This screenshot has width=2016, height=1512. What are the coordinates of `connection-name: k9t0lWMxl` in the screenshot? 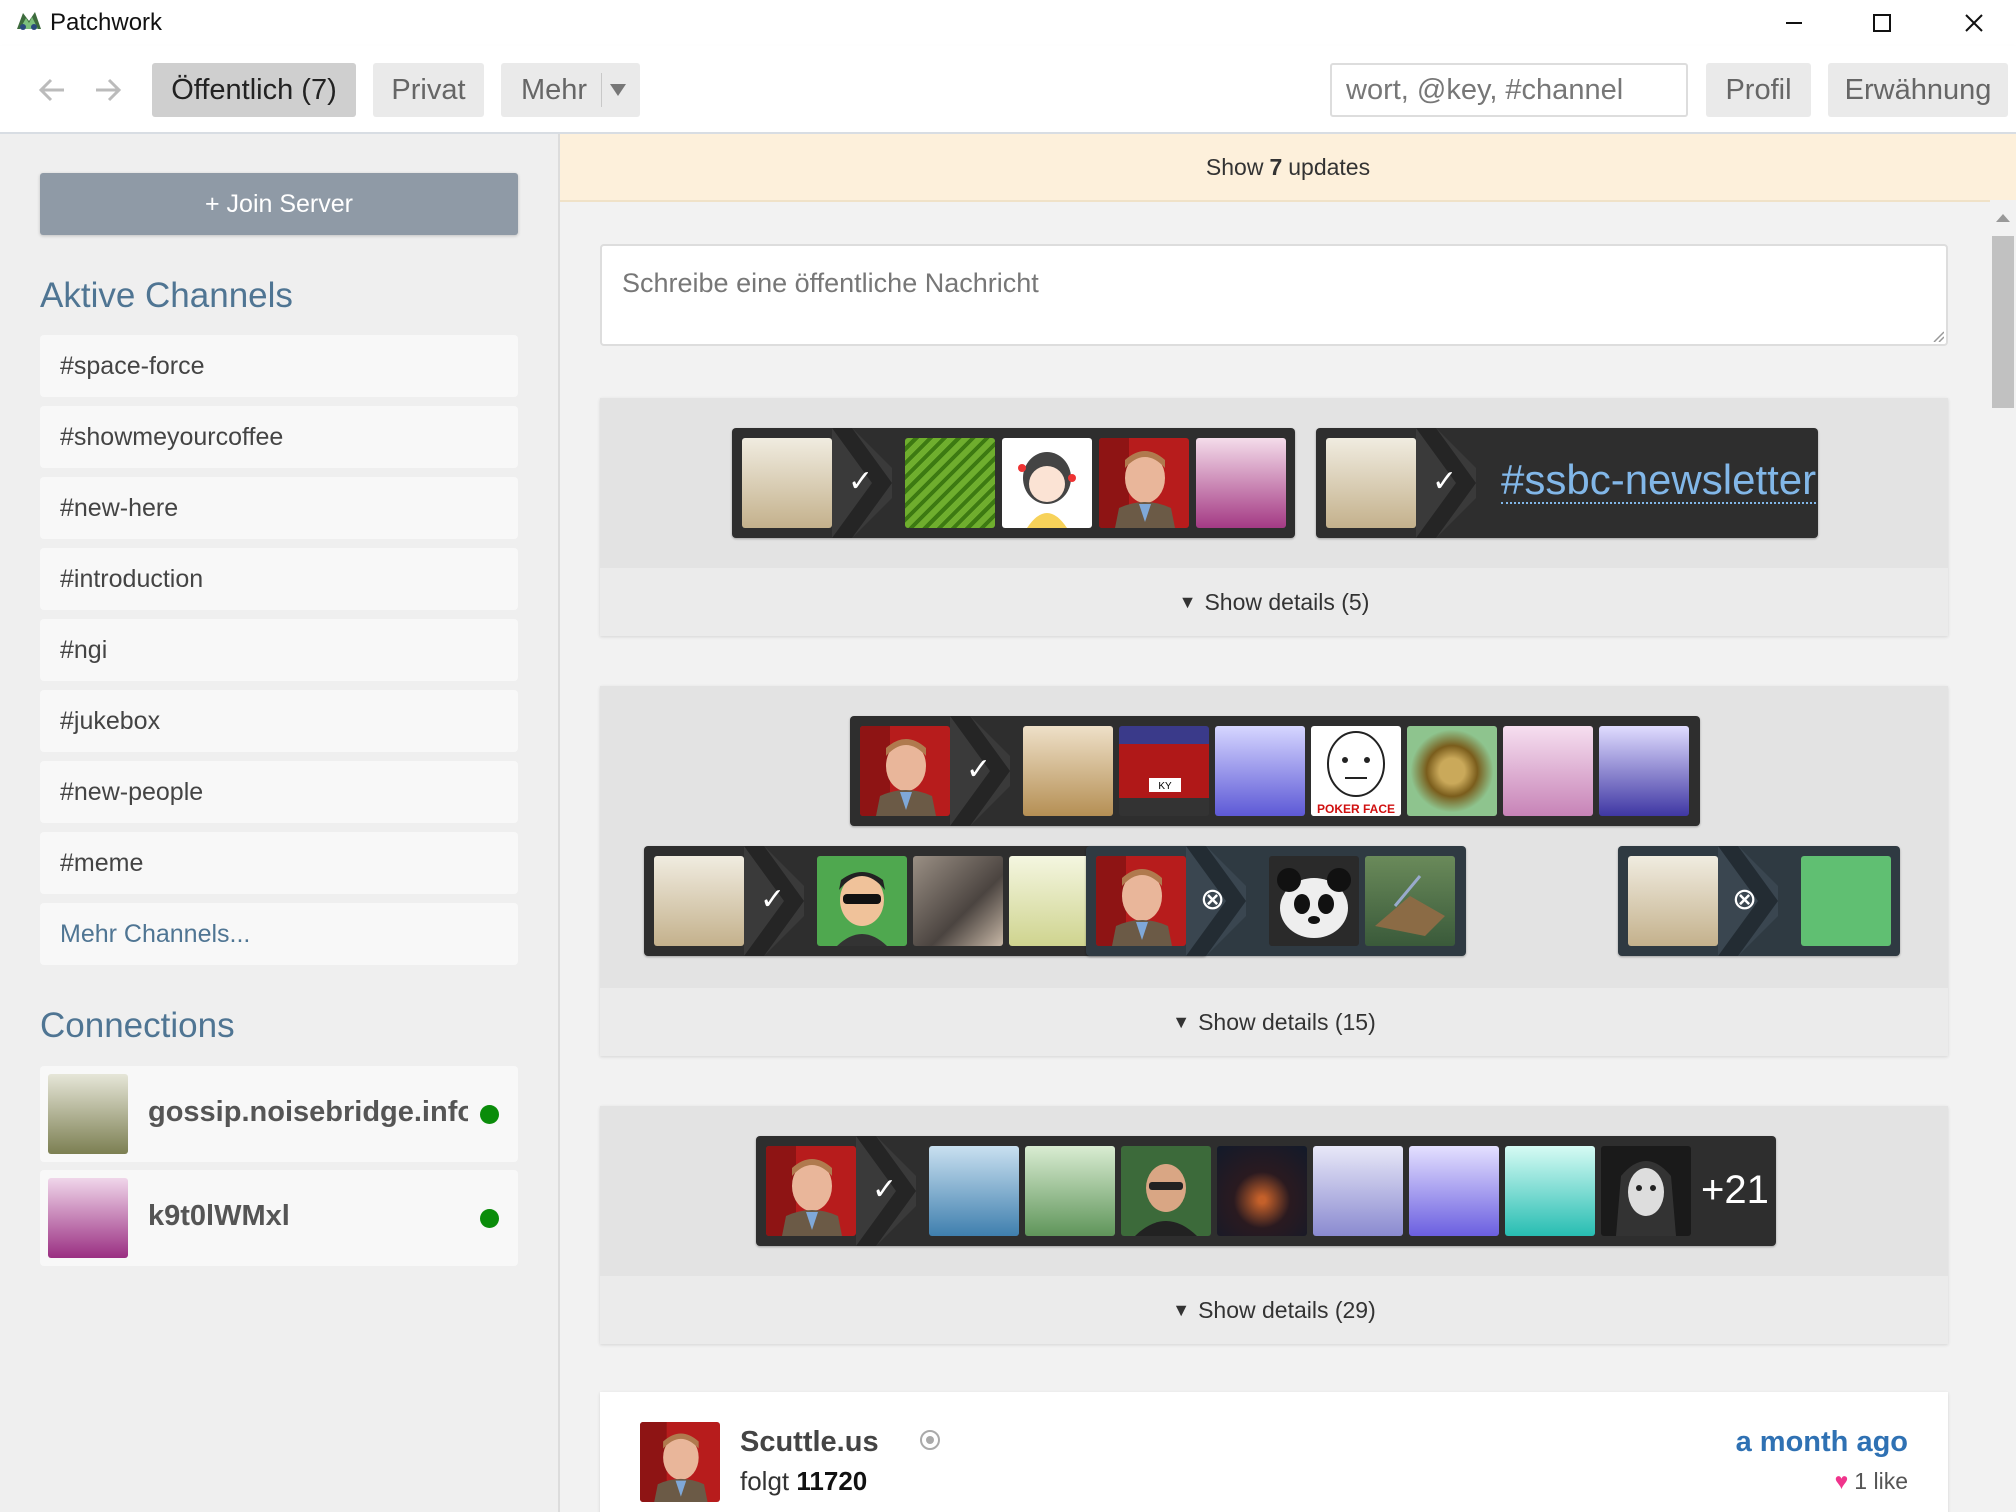 It's located at (219, 1216).